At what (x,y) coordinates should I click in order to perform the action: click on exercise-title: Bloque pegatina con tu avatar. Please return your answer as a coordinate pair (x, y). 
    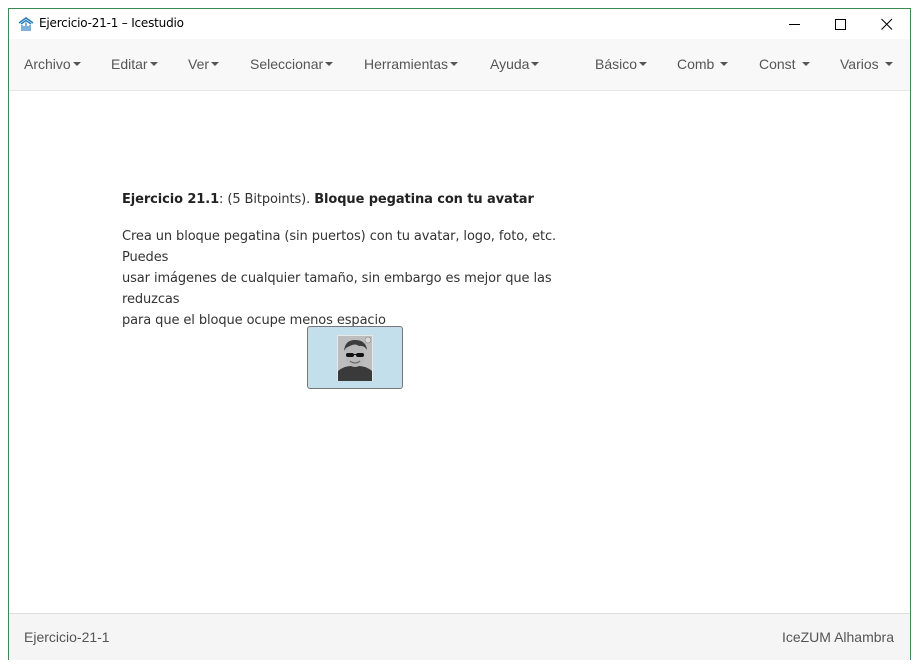
    Looking at the image, I should click on (424, 199).